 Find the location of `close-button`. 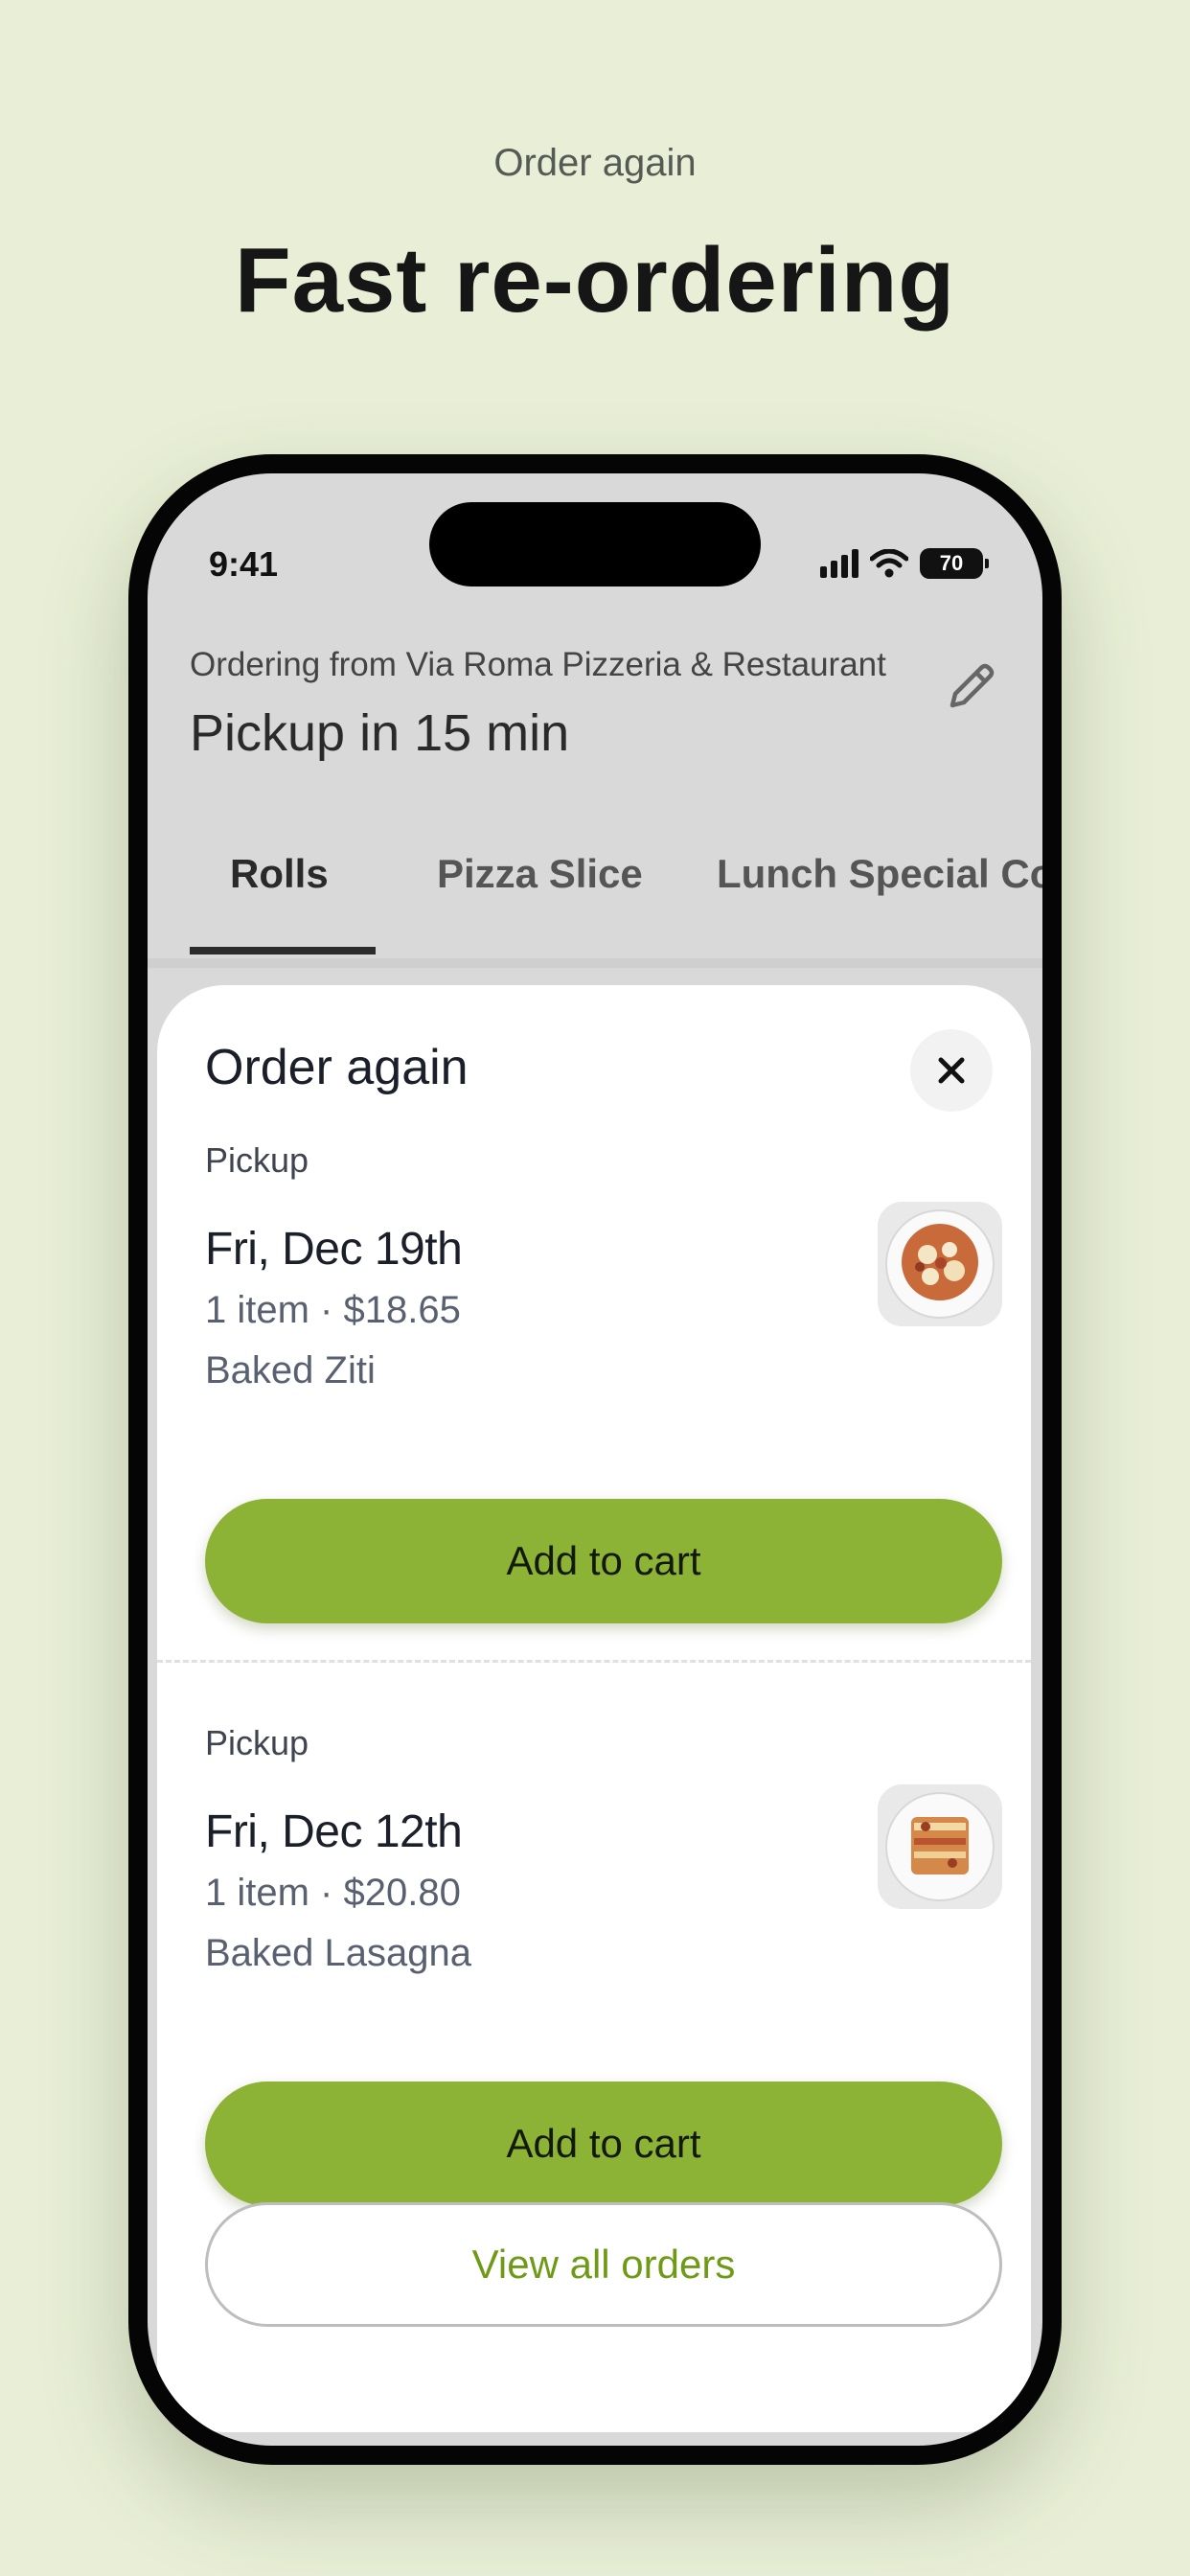

close-button is located at coordinates (952, 1070).